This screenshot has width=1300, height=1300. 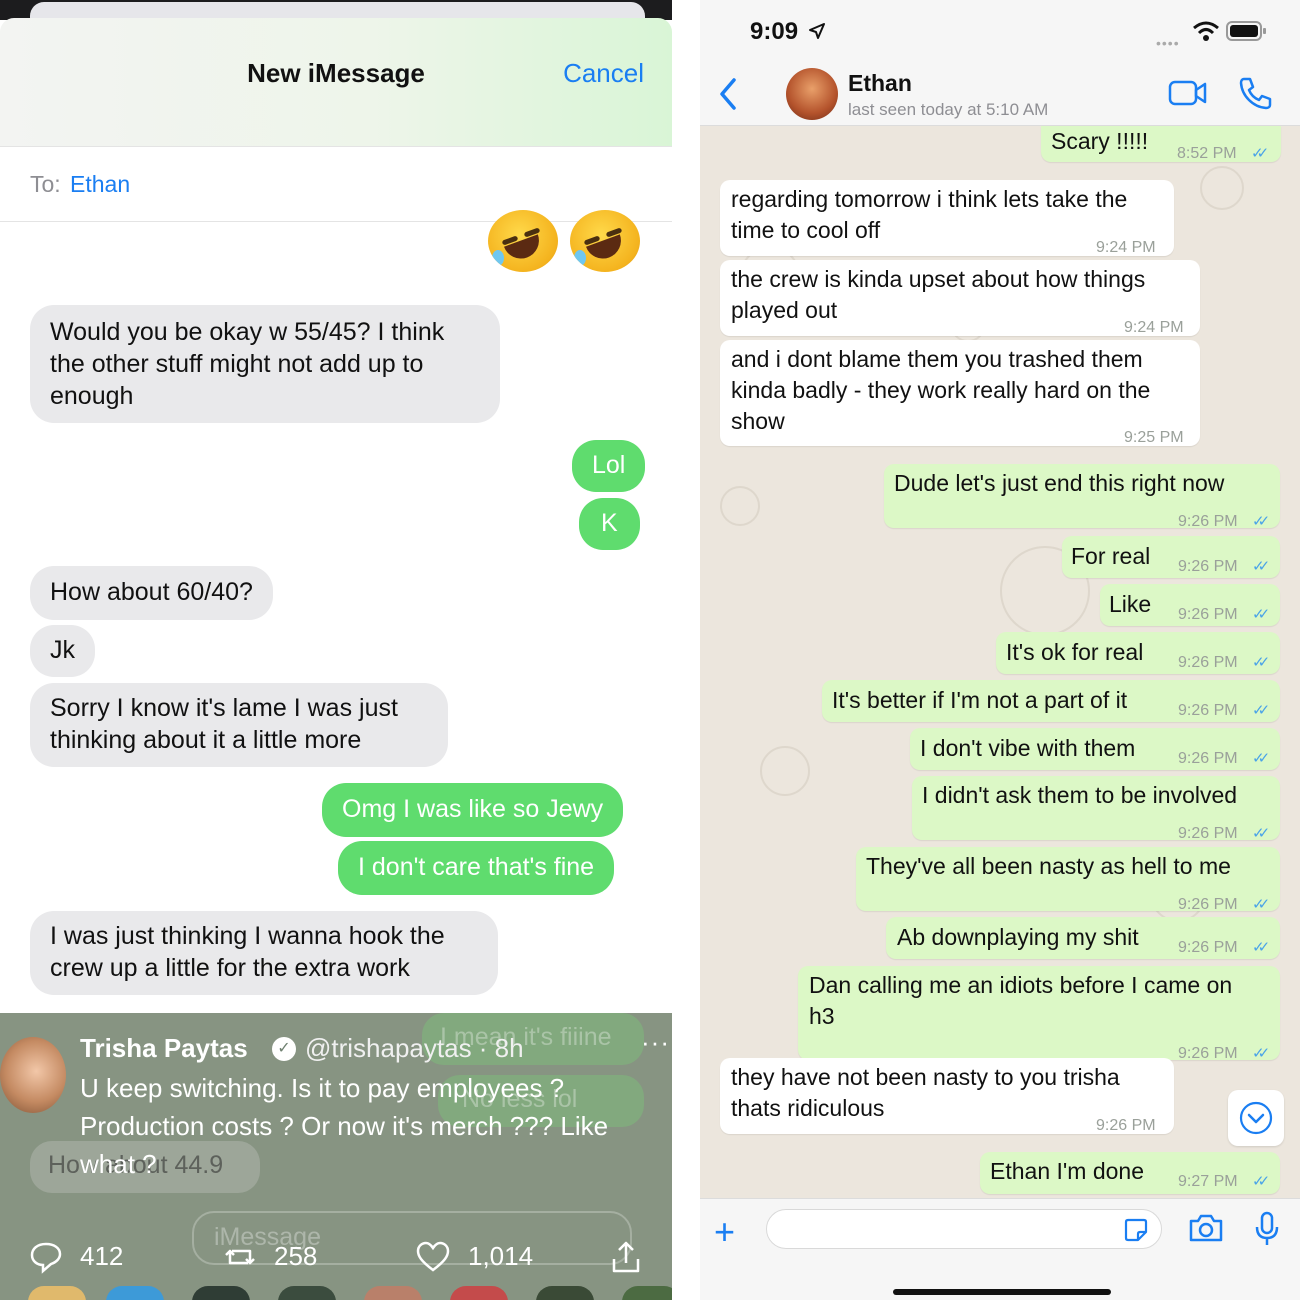 I want to click on message-bubble-outgoing: Like 9:26 PM ✓✓, so click(x=1190, y=605).